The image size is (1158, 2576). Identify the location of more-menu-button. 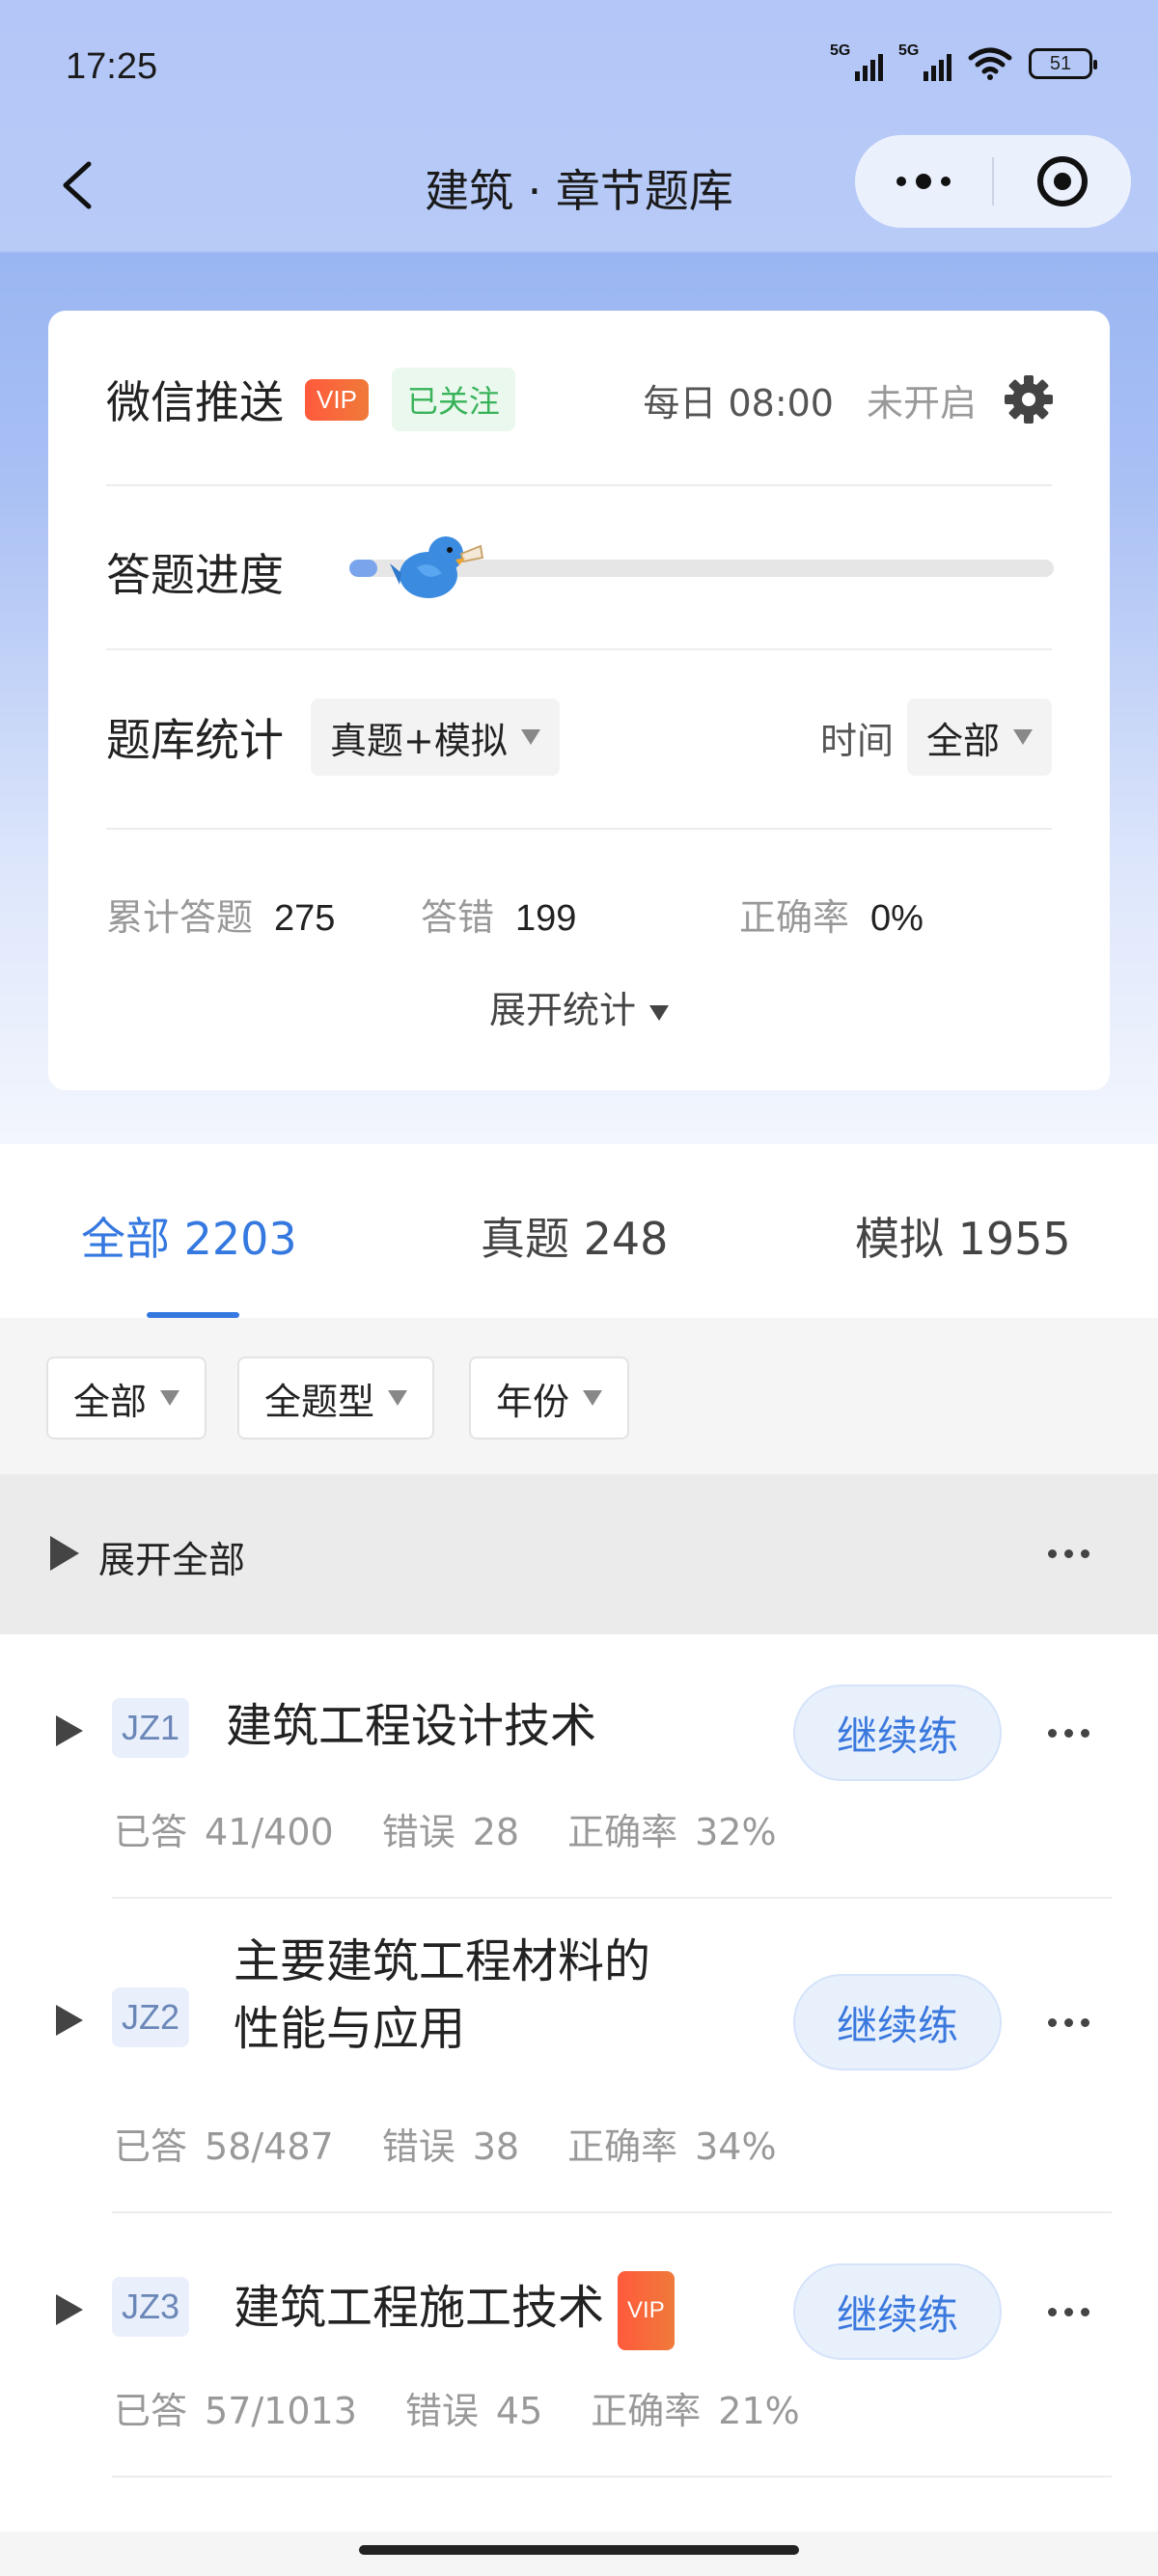
(923, 182).